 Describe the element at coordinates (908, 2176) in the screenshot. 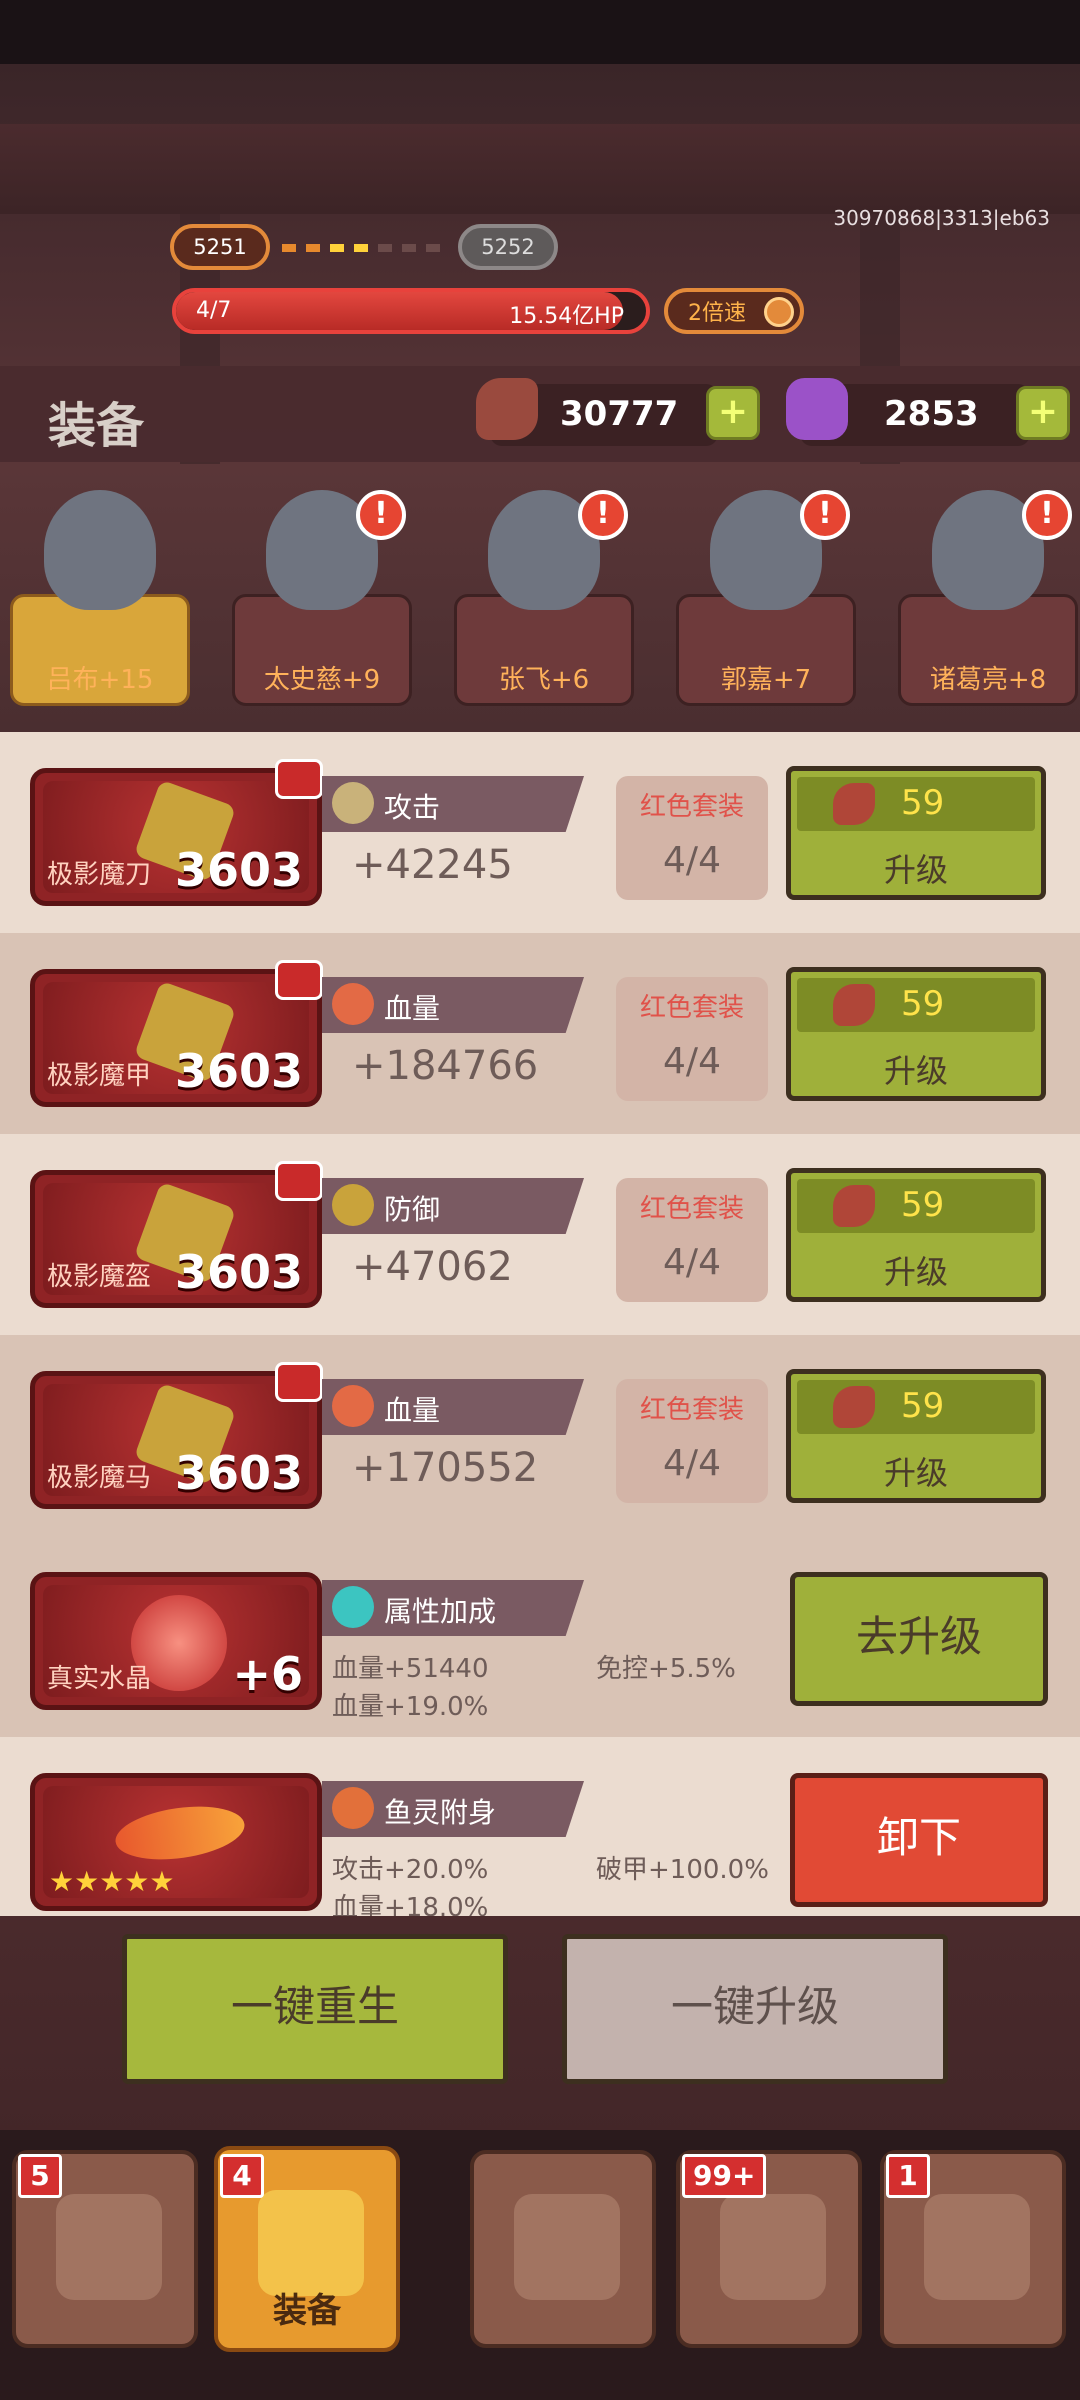

I see `nav-badge: 1` at that location.